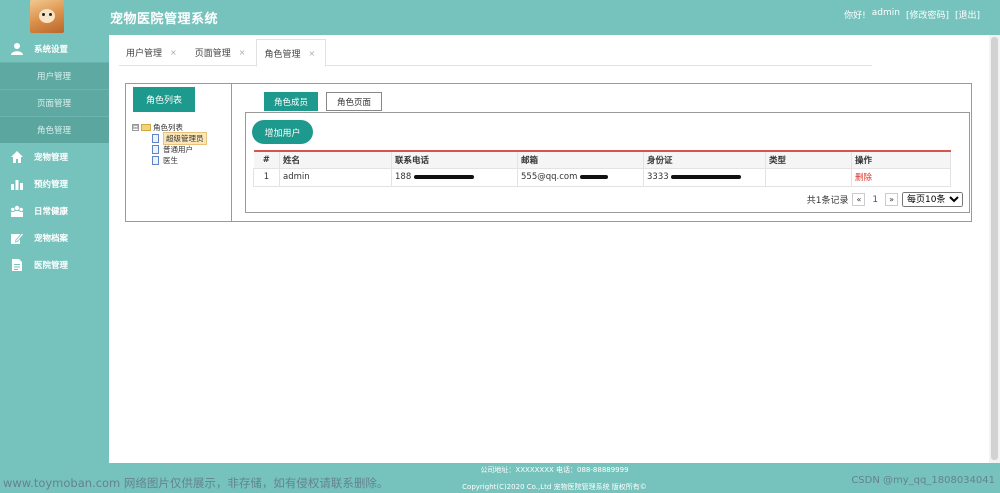 This screenshot has width=1000, height=493. What do you see at coordinates (231, 152) in the screenshot?
I see `panel-divider` at bounding box center [231, 152].